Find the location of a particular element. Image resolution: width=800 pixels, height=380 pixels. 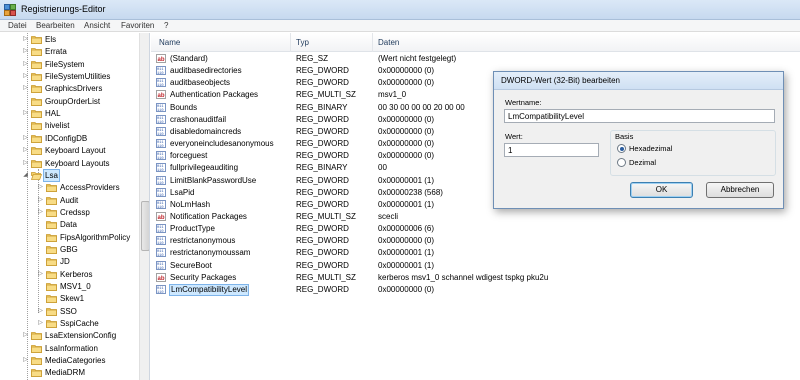

decimal-radio is located at coordinates (621, 162).